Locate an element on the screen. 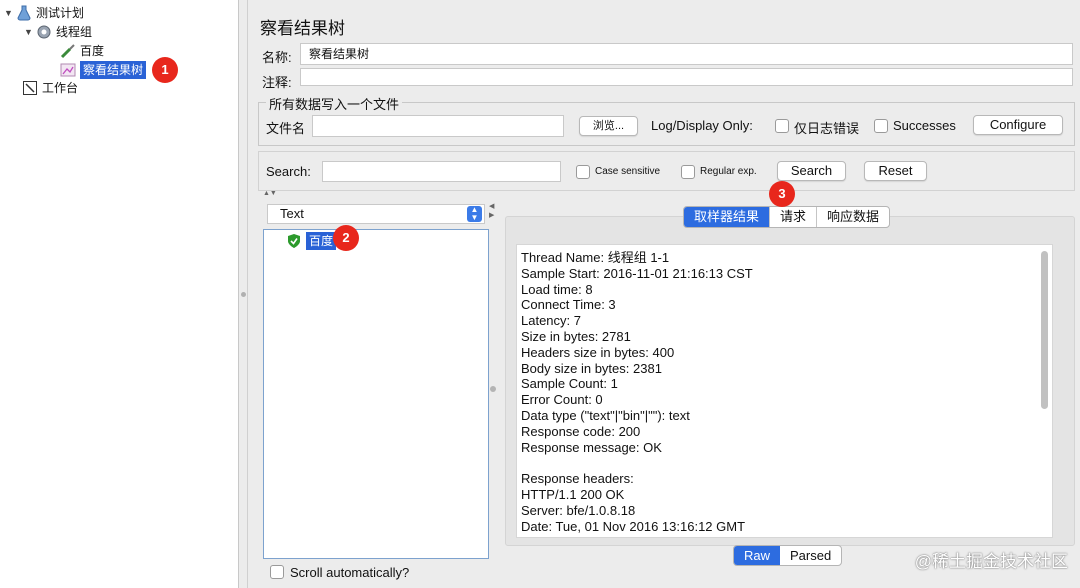 The width and height of the screenshot is (1080, 588). reset-button: Reset is located at coordinates (895, 171).